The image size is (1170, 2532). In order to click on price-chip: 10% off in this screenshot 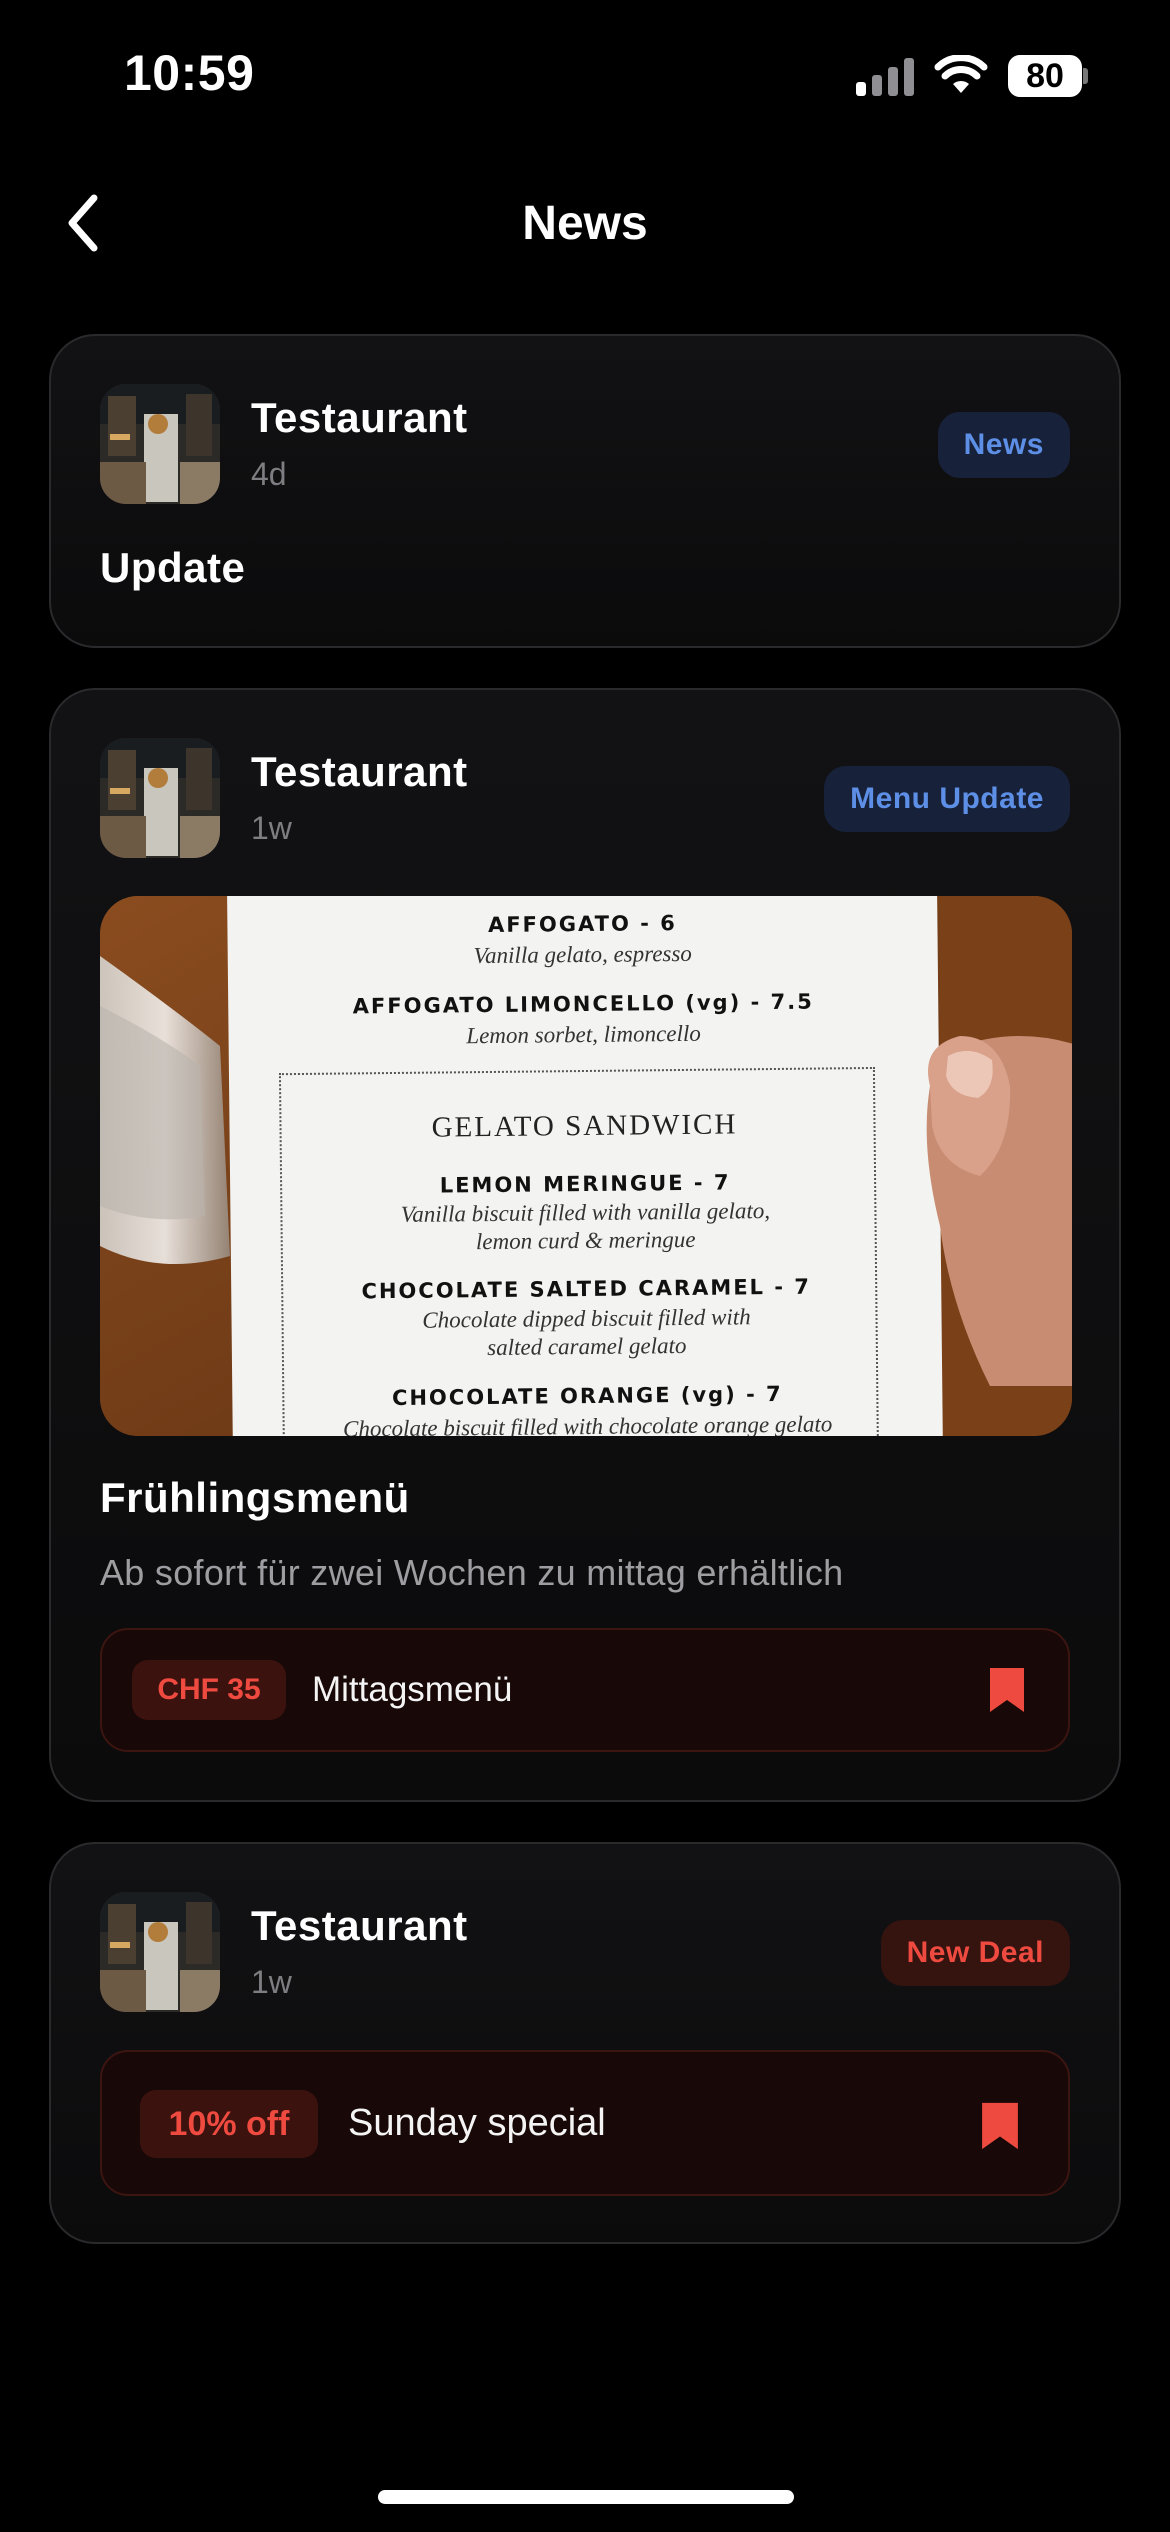, I will do `click(229, 2124)`.